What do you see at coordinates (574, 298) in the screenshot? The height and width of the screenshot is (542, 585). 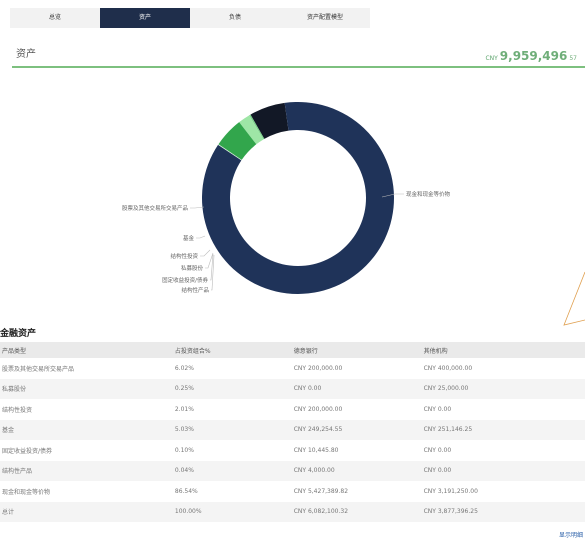 I see `decorative-lines` at bounding box center [574, 298].